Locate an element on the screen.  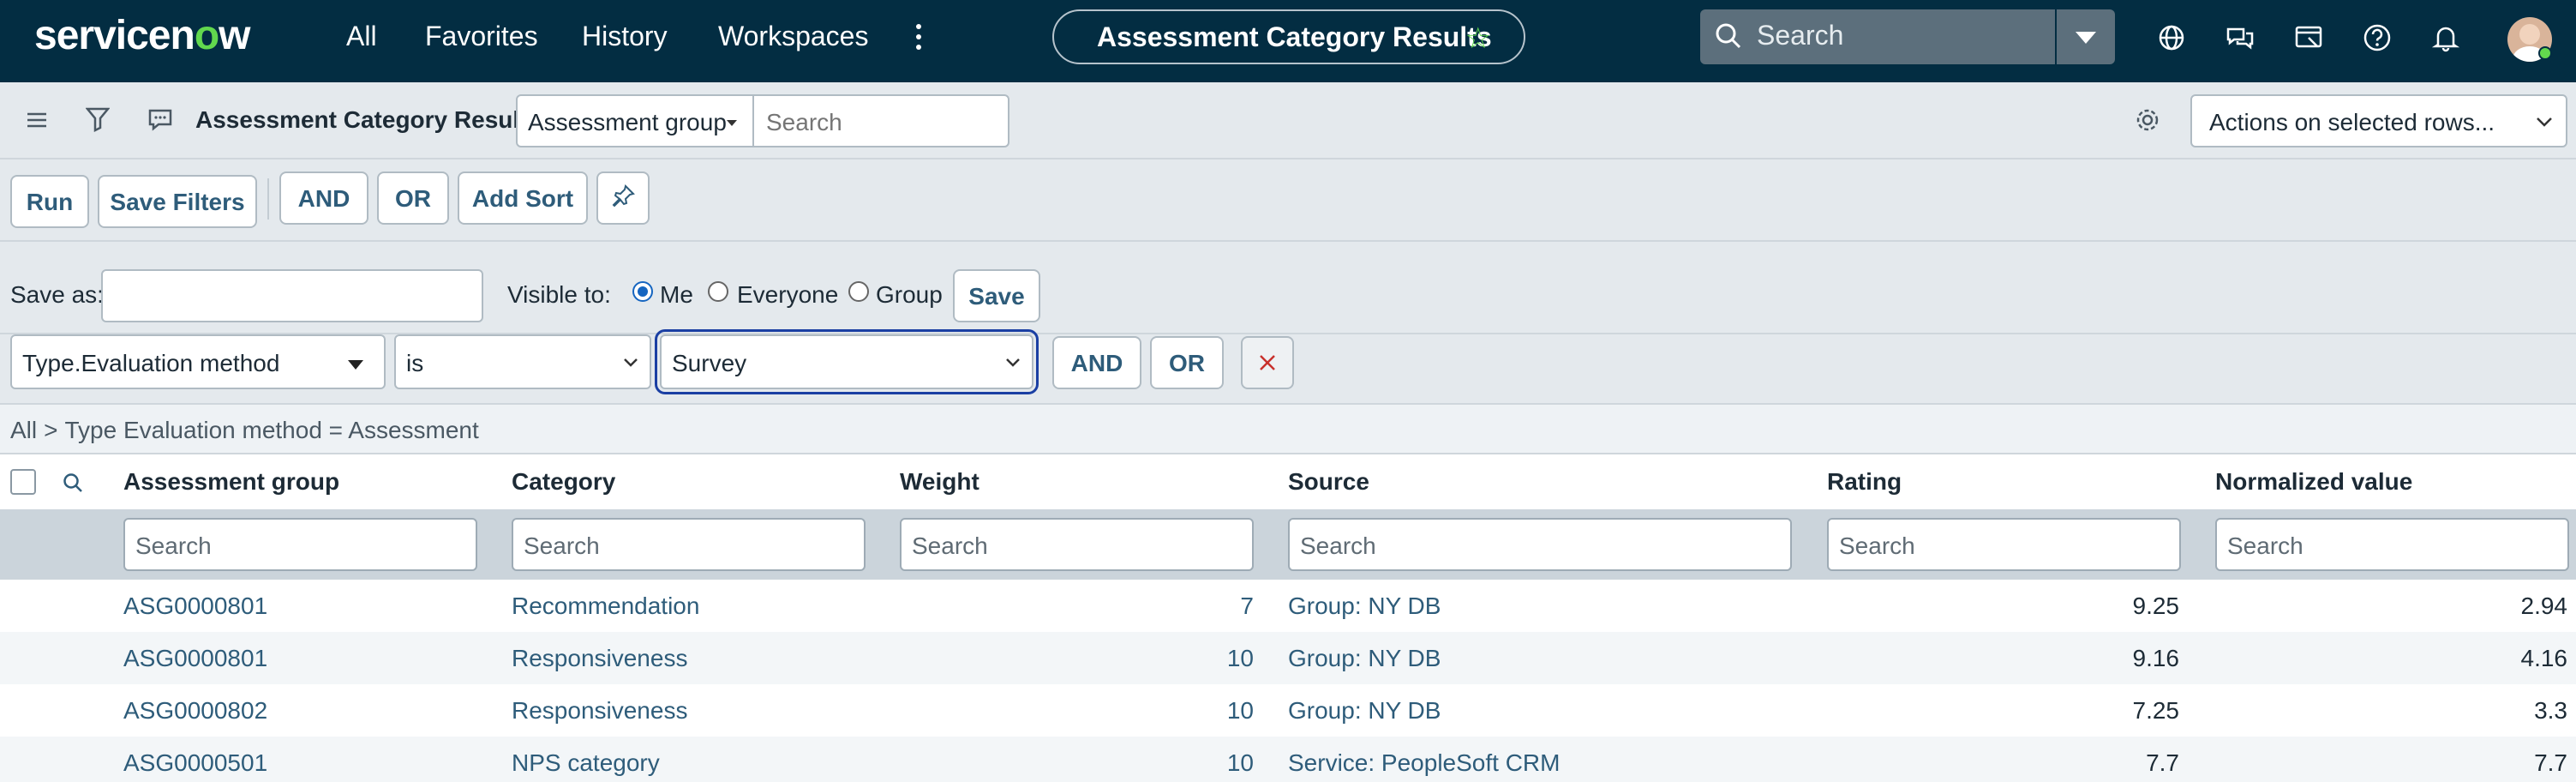
servicenow-logo: servicenow is located at coordinates (142, 35).